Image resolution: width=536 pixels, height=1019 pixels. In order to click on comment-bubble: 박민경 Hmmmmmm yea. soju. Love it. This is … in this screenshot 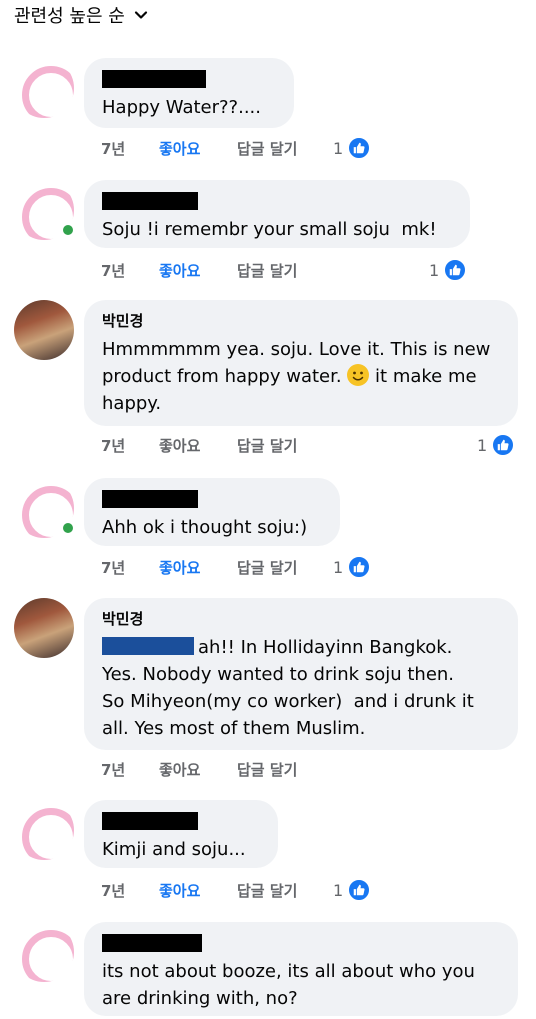, I will do `click(301, 363)`.